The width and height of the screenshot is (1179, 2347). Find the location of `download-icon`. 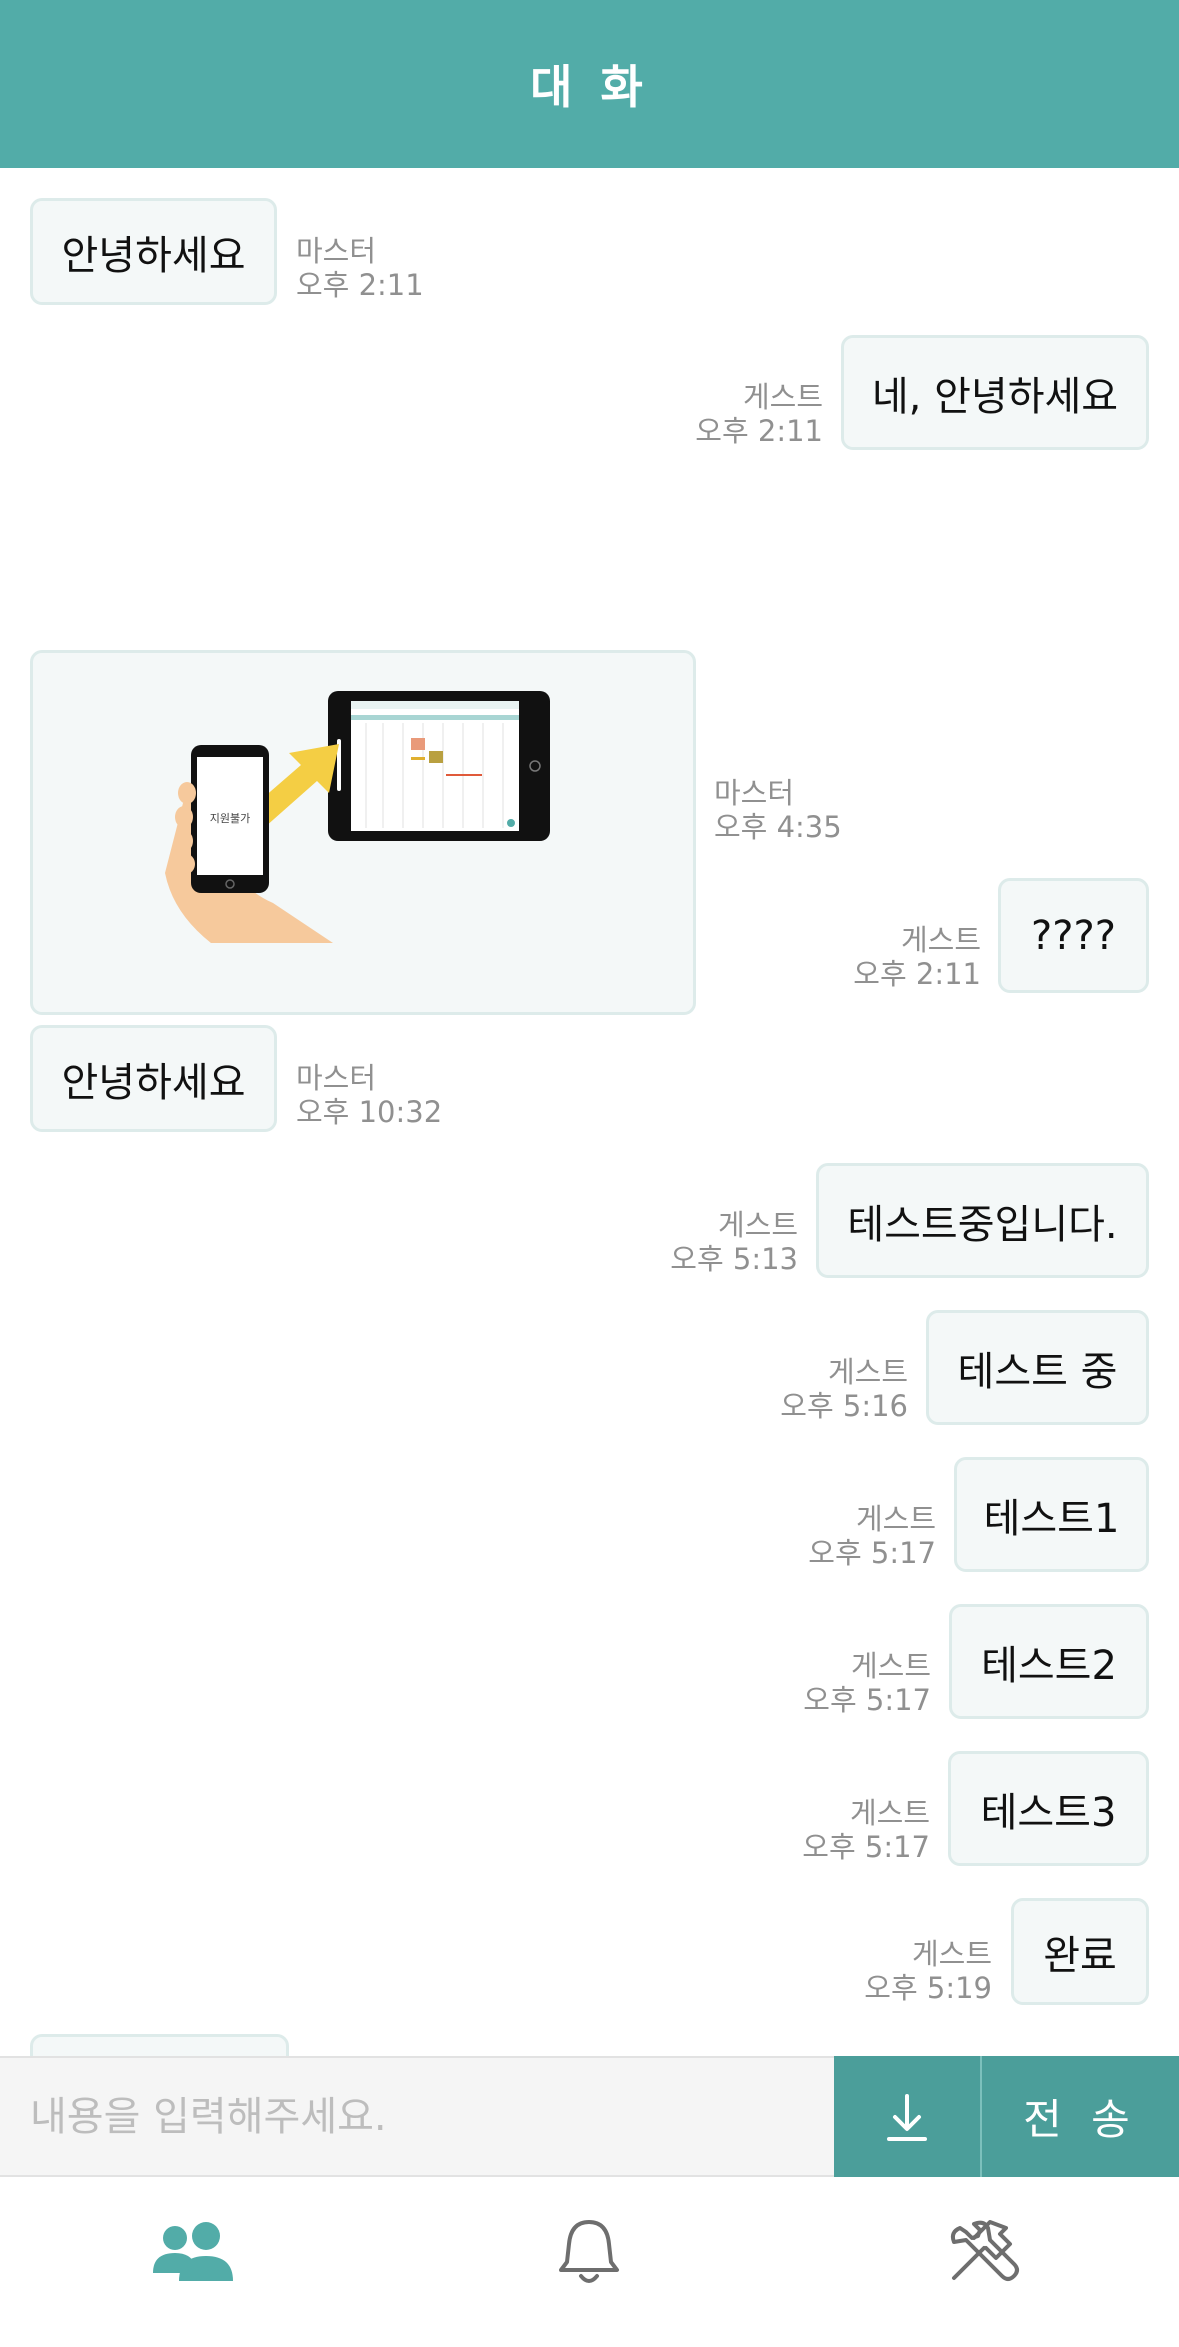

download-icon is located at coordinates (907, 2117).